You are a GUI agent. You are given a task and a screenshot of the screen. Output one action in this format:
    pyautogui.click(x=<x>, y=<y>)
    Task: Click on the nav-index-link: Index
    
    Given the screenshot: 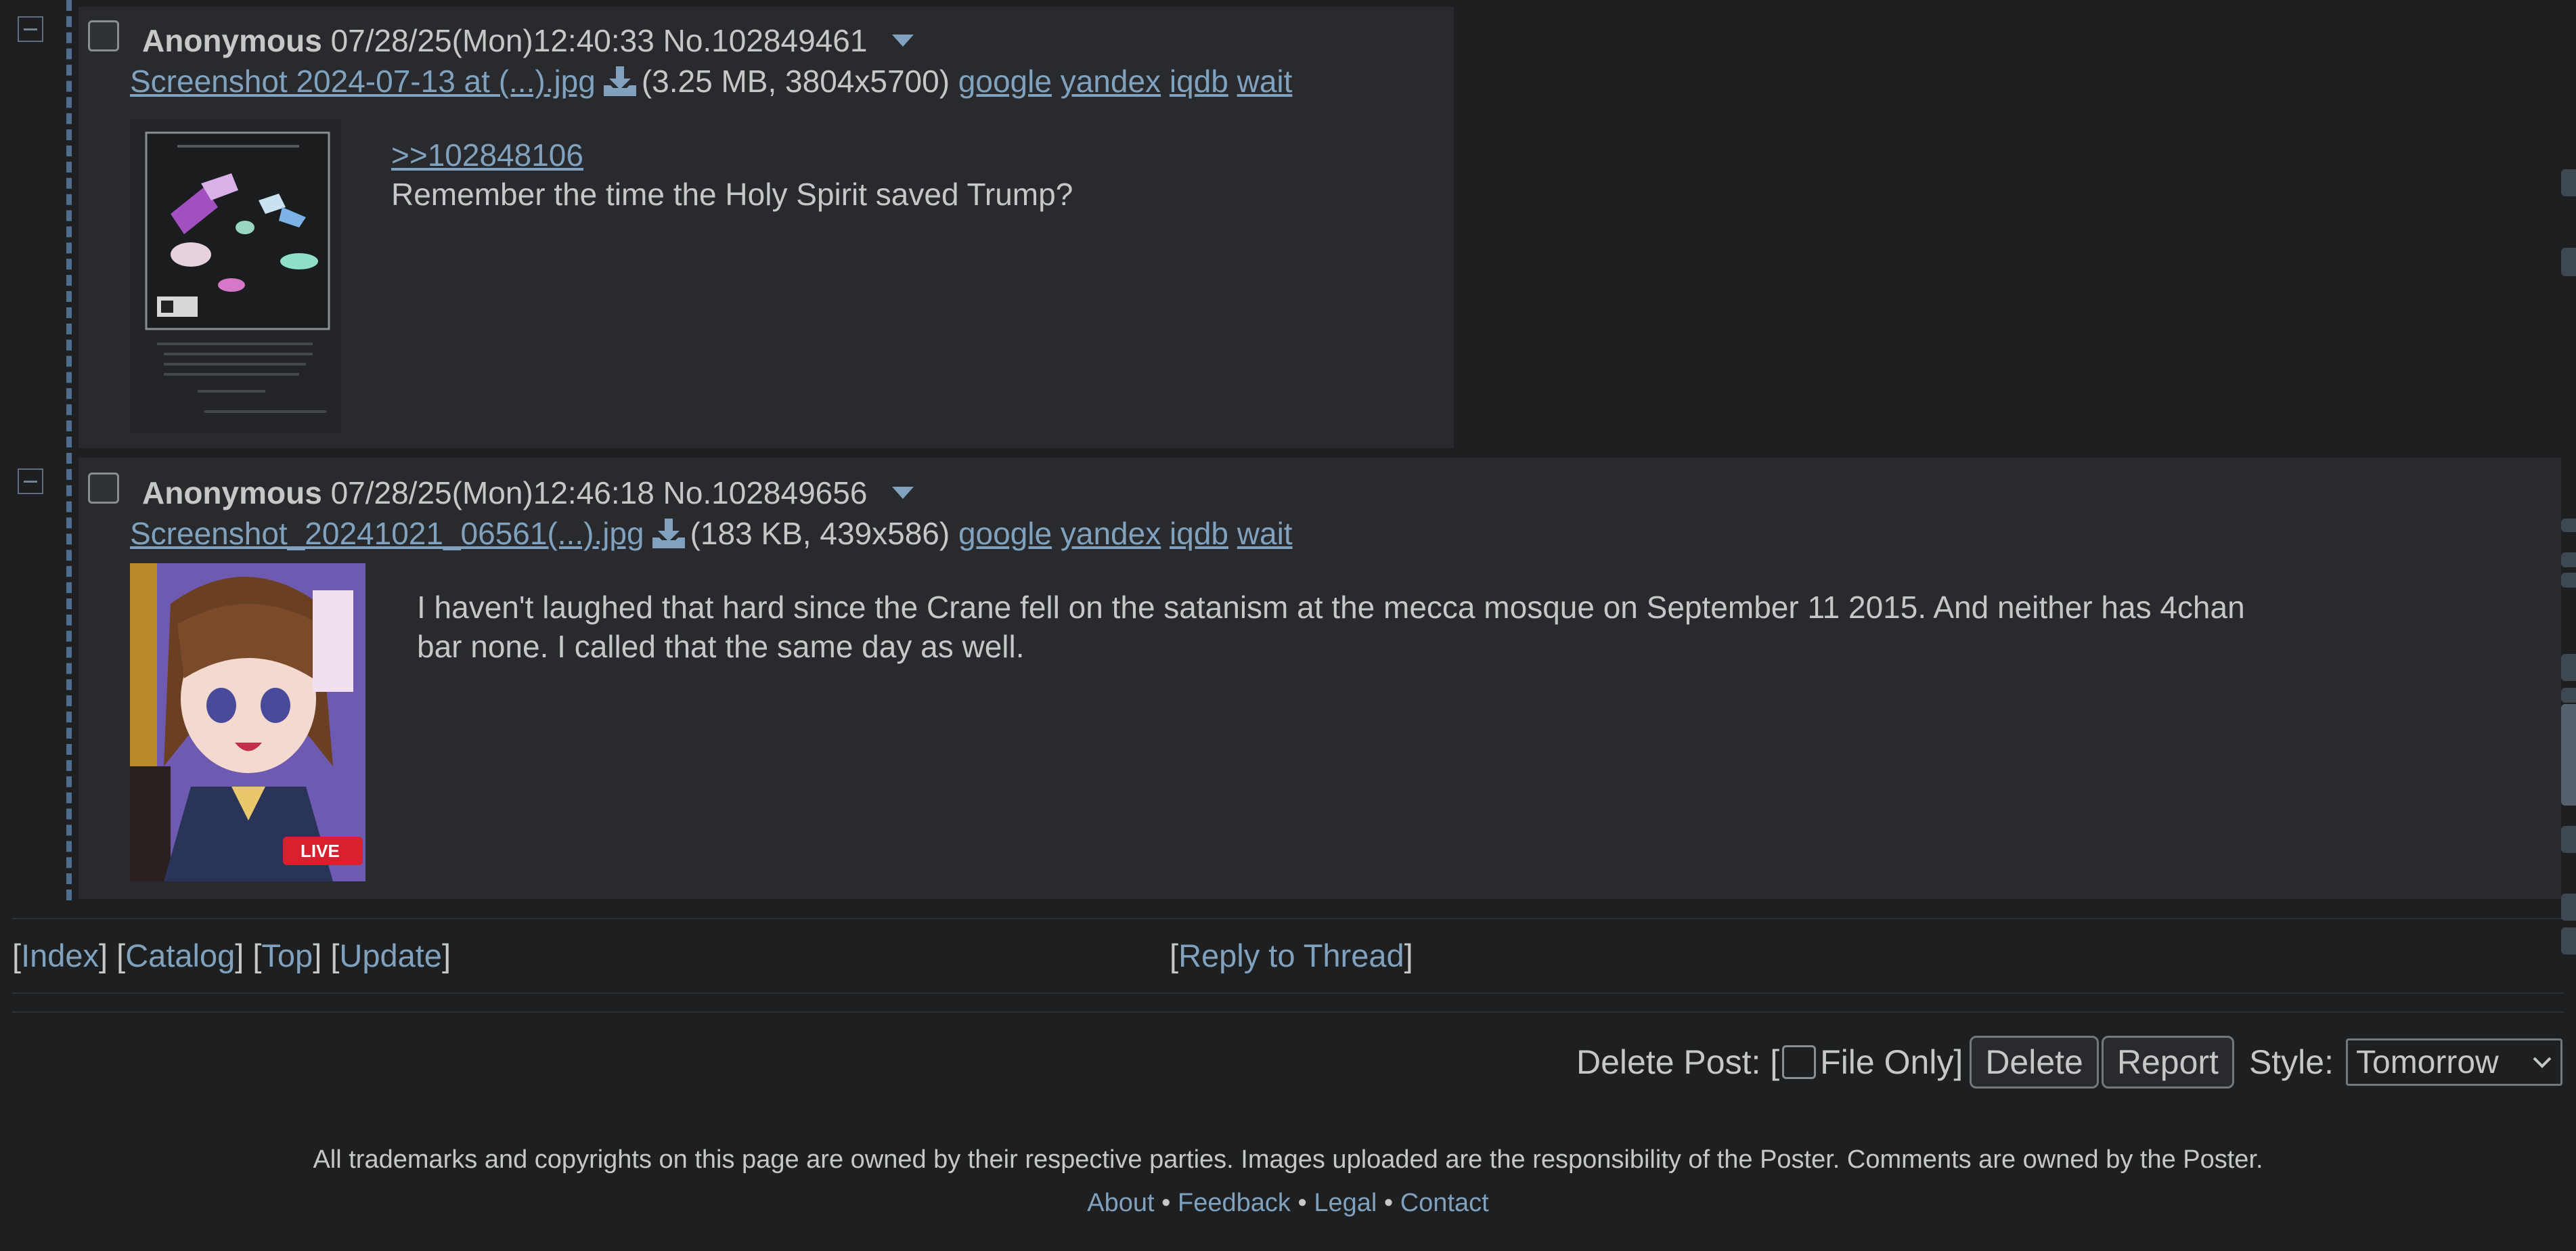 What is the action you would take?
    pyautogui.click(x=60, y=955)
    